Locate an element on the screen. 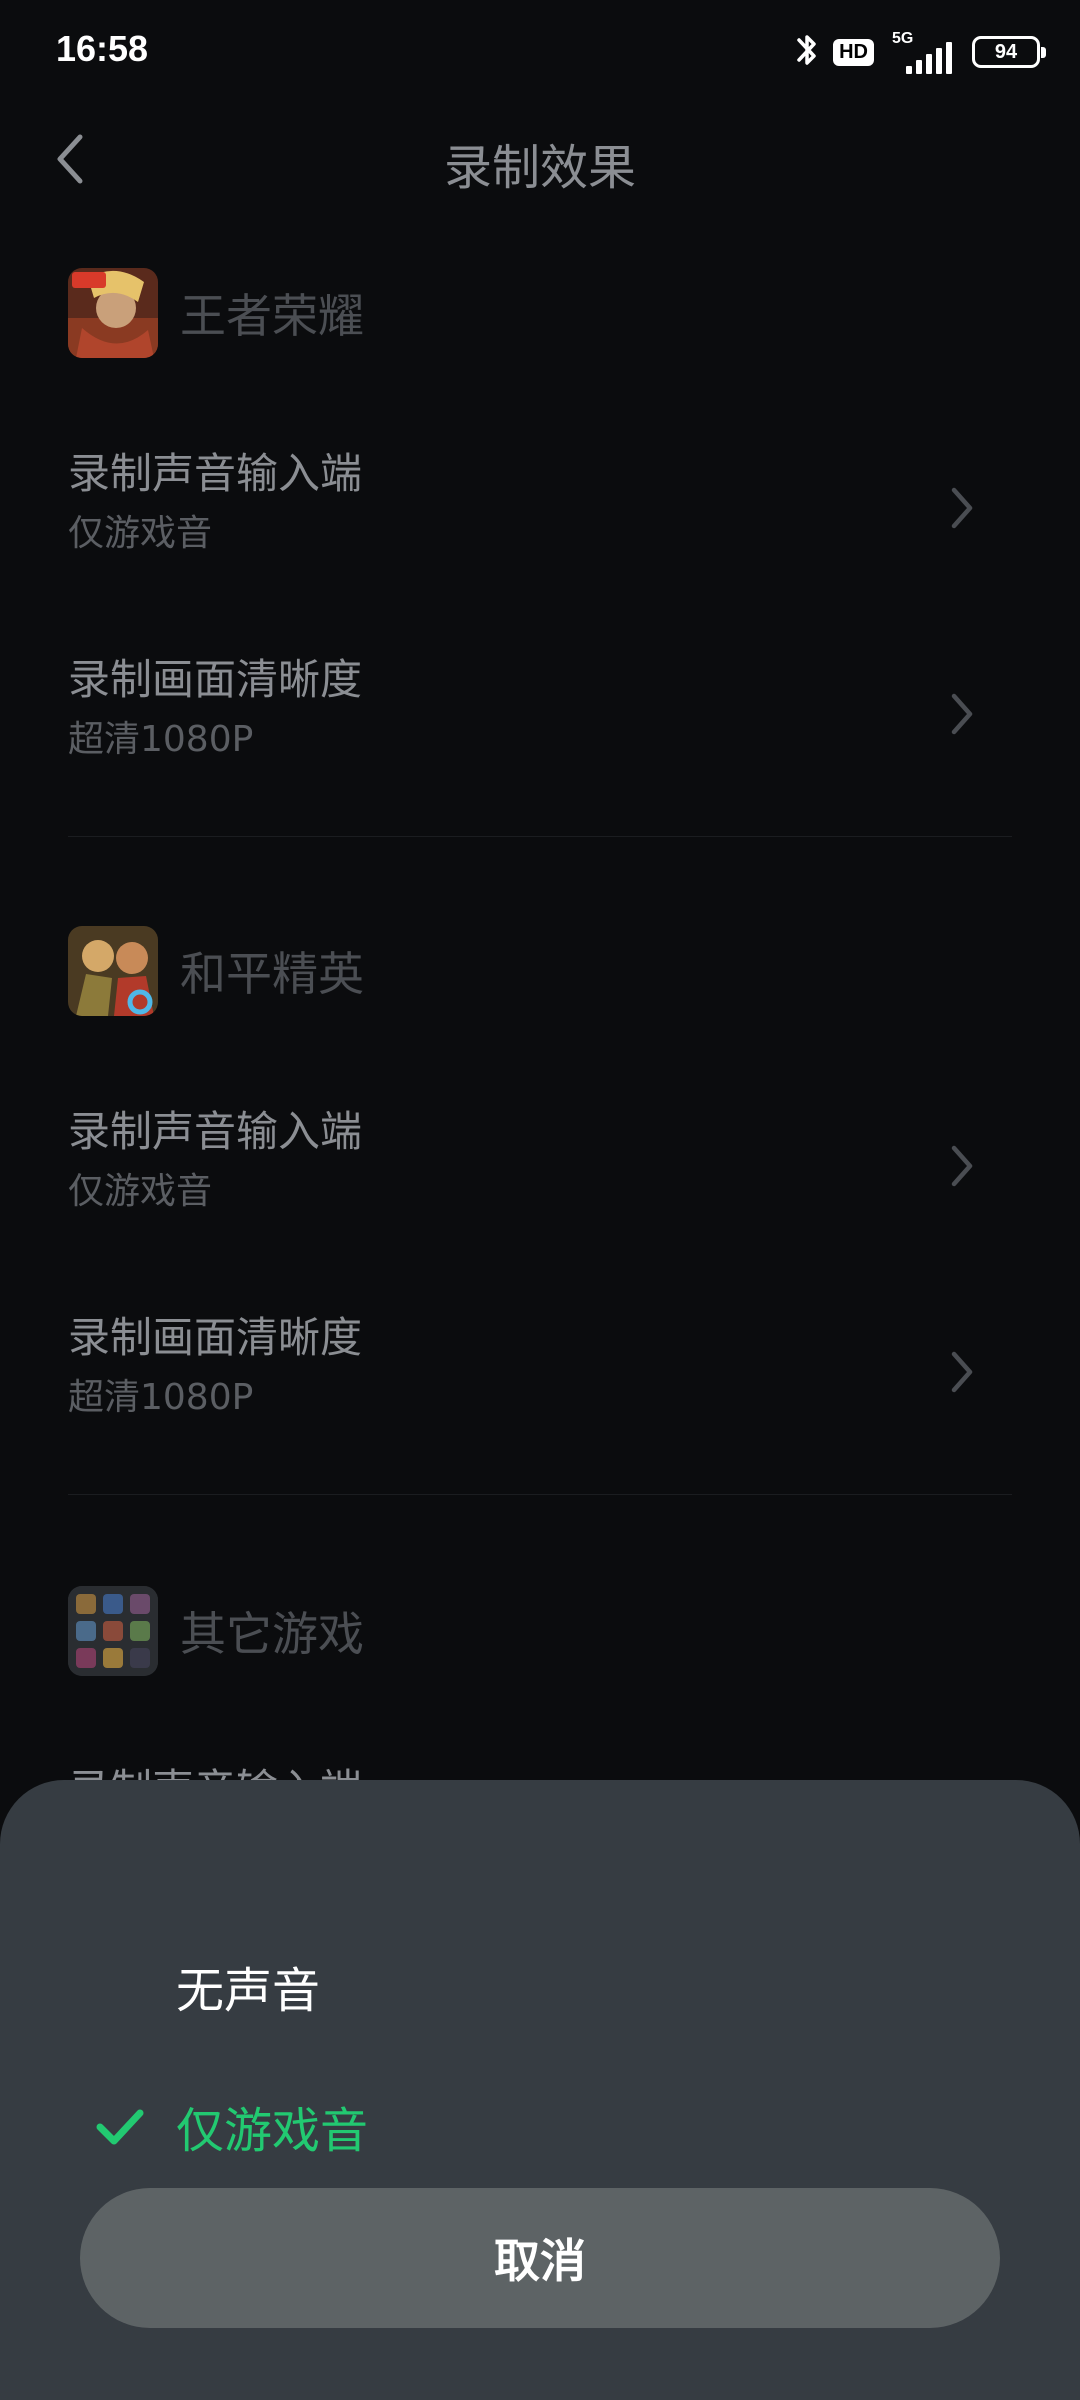 This screenshot has width=1080, height=2400. battery-icon: 94 is located at coordinates (1009, 52).